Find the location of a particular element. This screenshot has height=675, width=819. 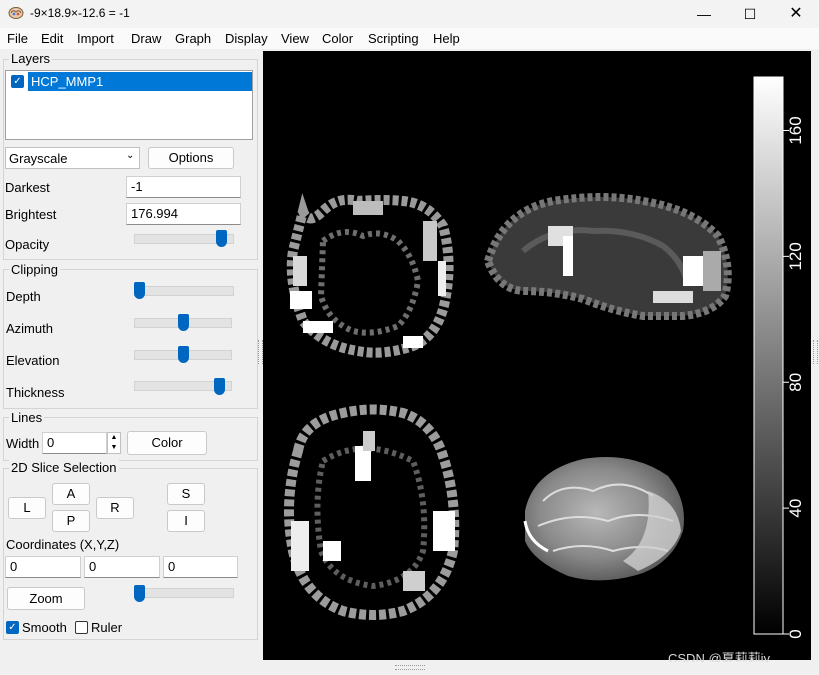

zoom-slider is located at coordinates (184, 593).